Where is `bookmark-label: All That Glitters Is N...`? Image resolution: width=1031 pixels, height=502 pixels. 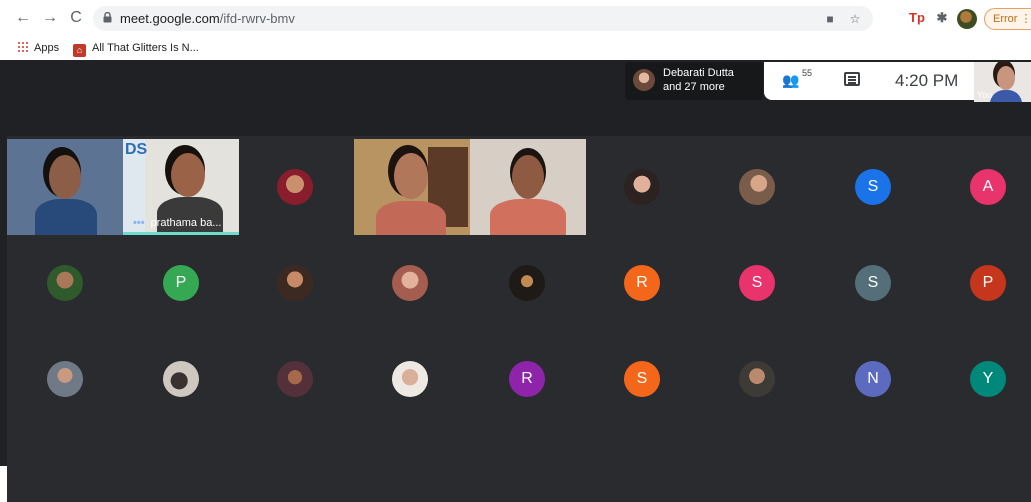 bookmark-label: All That Glitters Is N... is located at coordinates (145, 48).